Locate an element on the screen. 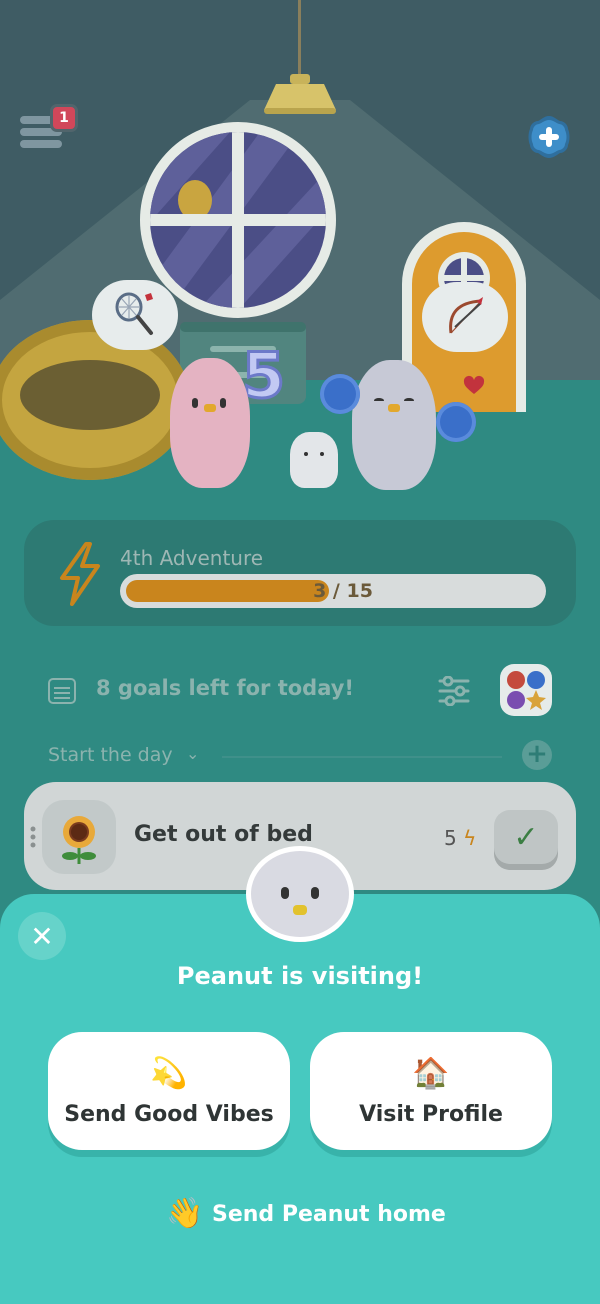 The width and height of the screenshot is (600, 1304). visit-profile-label: Visit Profile is located at coordinates (431, 1114).